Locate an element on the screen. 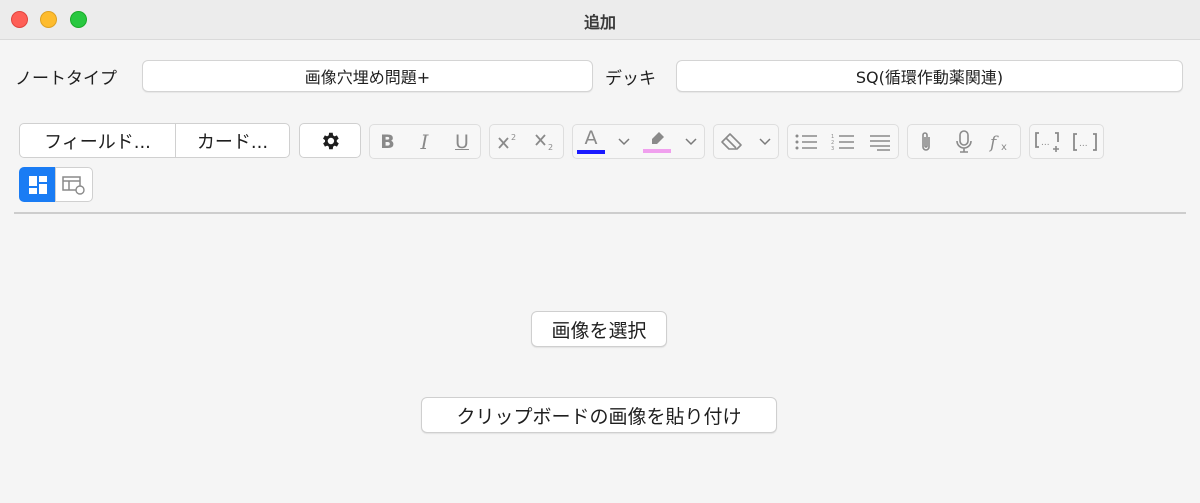  text-color-button: A is located at coordinates (591, 141).